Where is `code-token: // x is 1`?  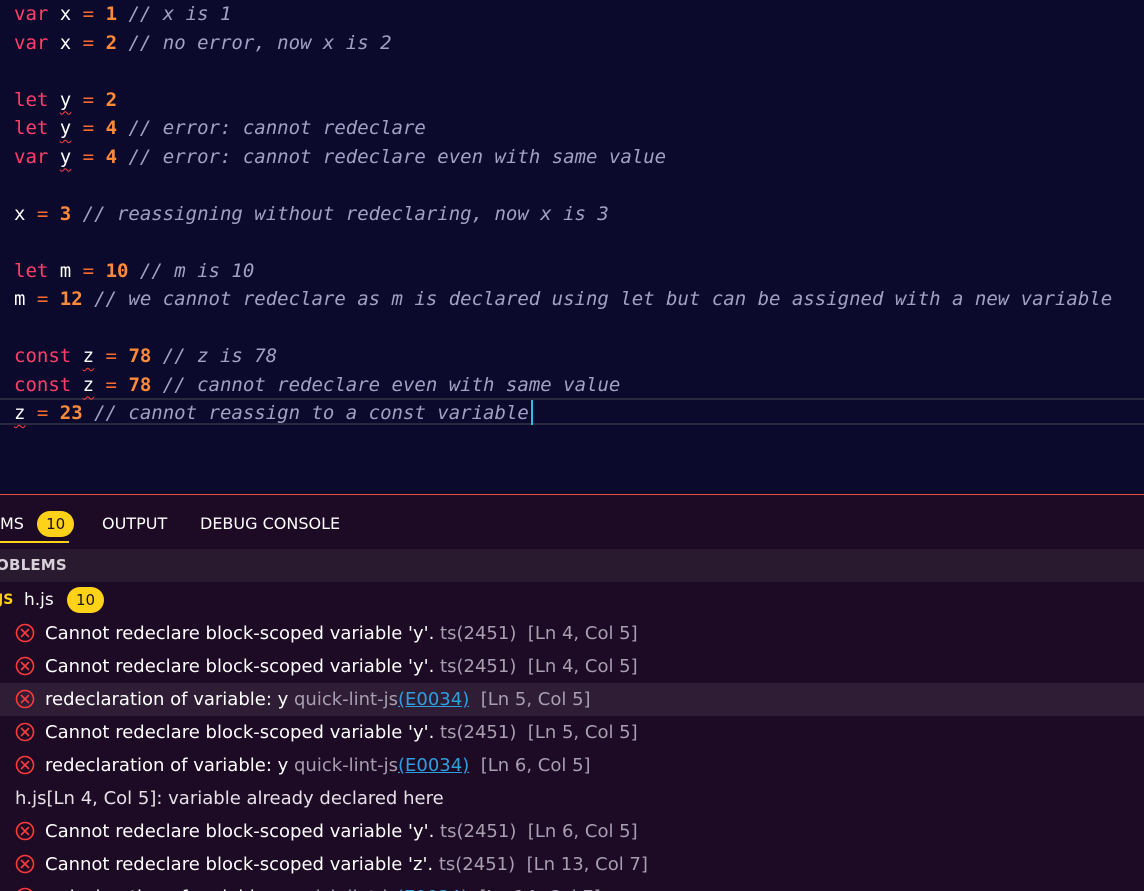
code-token: // x is 1 is located at coordinates (174, 14).